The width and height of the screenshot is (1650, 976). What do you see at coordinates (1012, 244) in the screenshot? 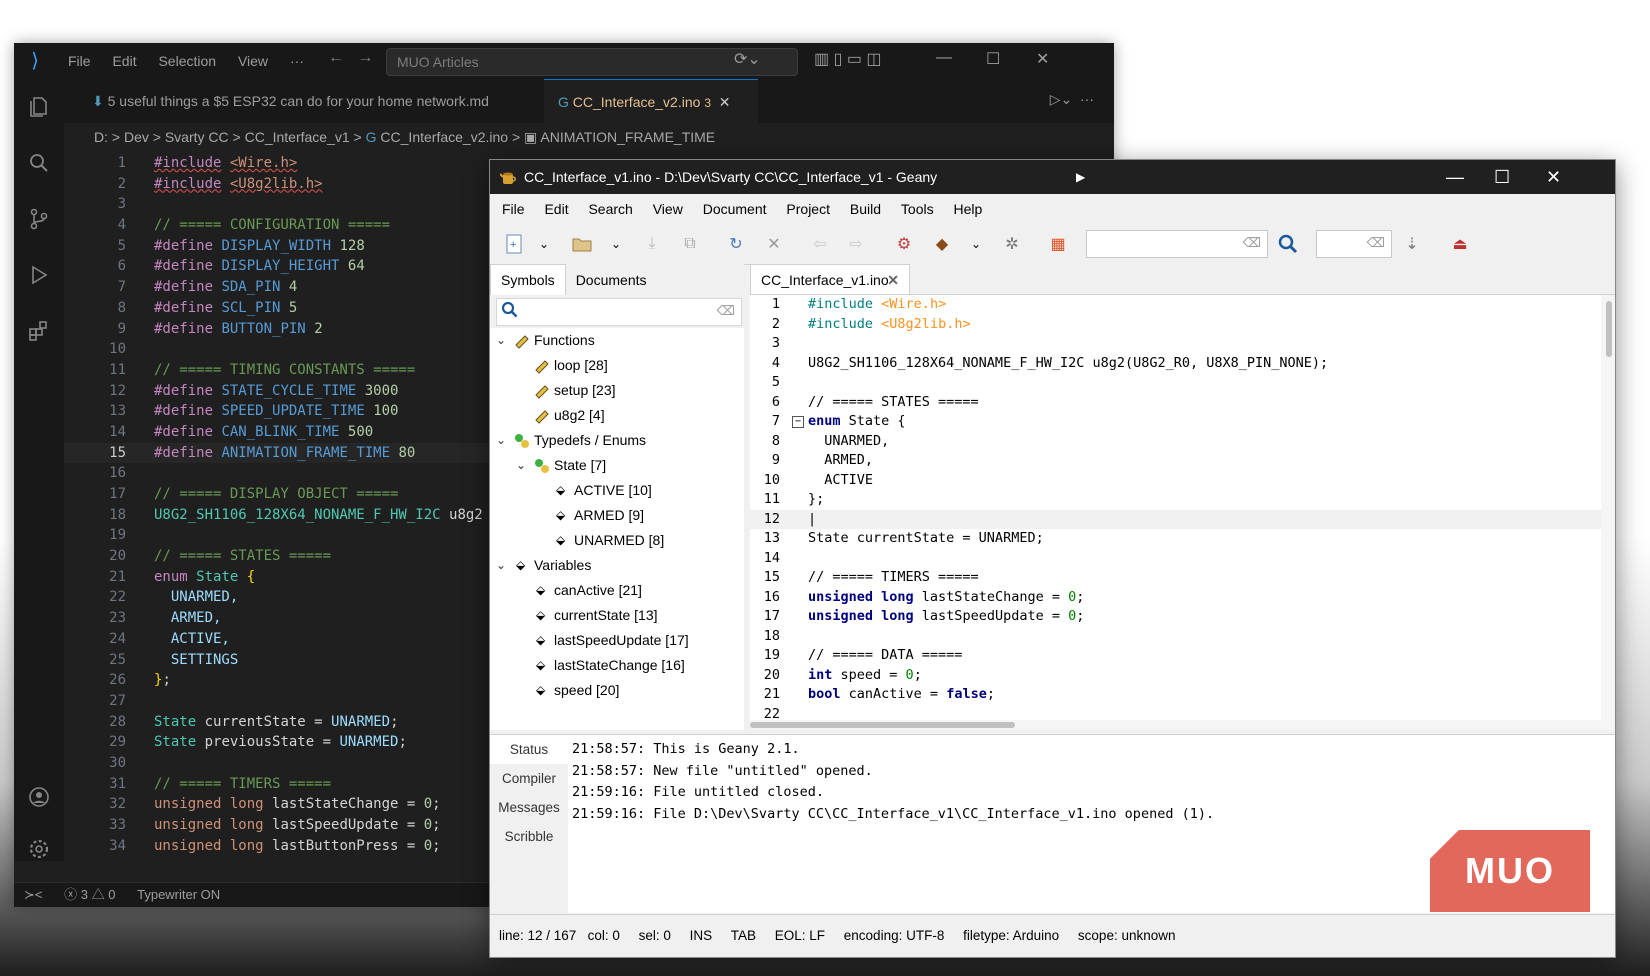
I see `run-gears-icon: ✲` at bounding box center [1012, 244].